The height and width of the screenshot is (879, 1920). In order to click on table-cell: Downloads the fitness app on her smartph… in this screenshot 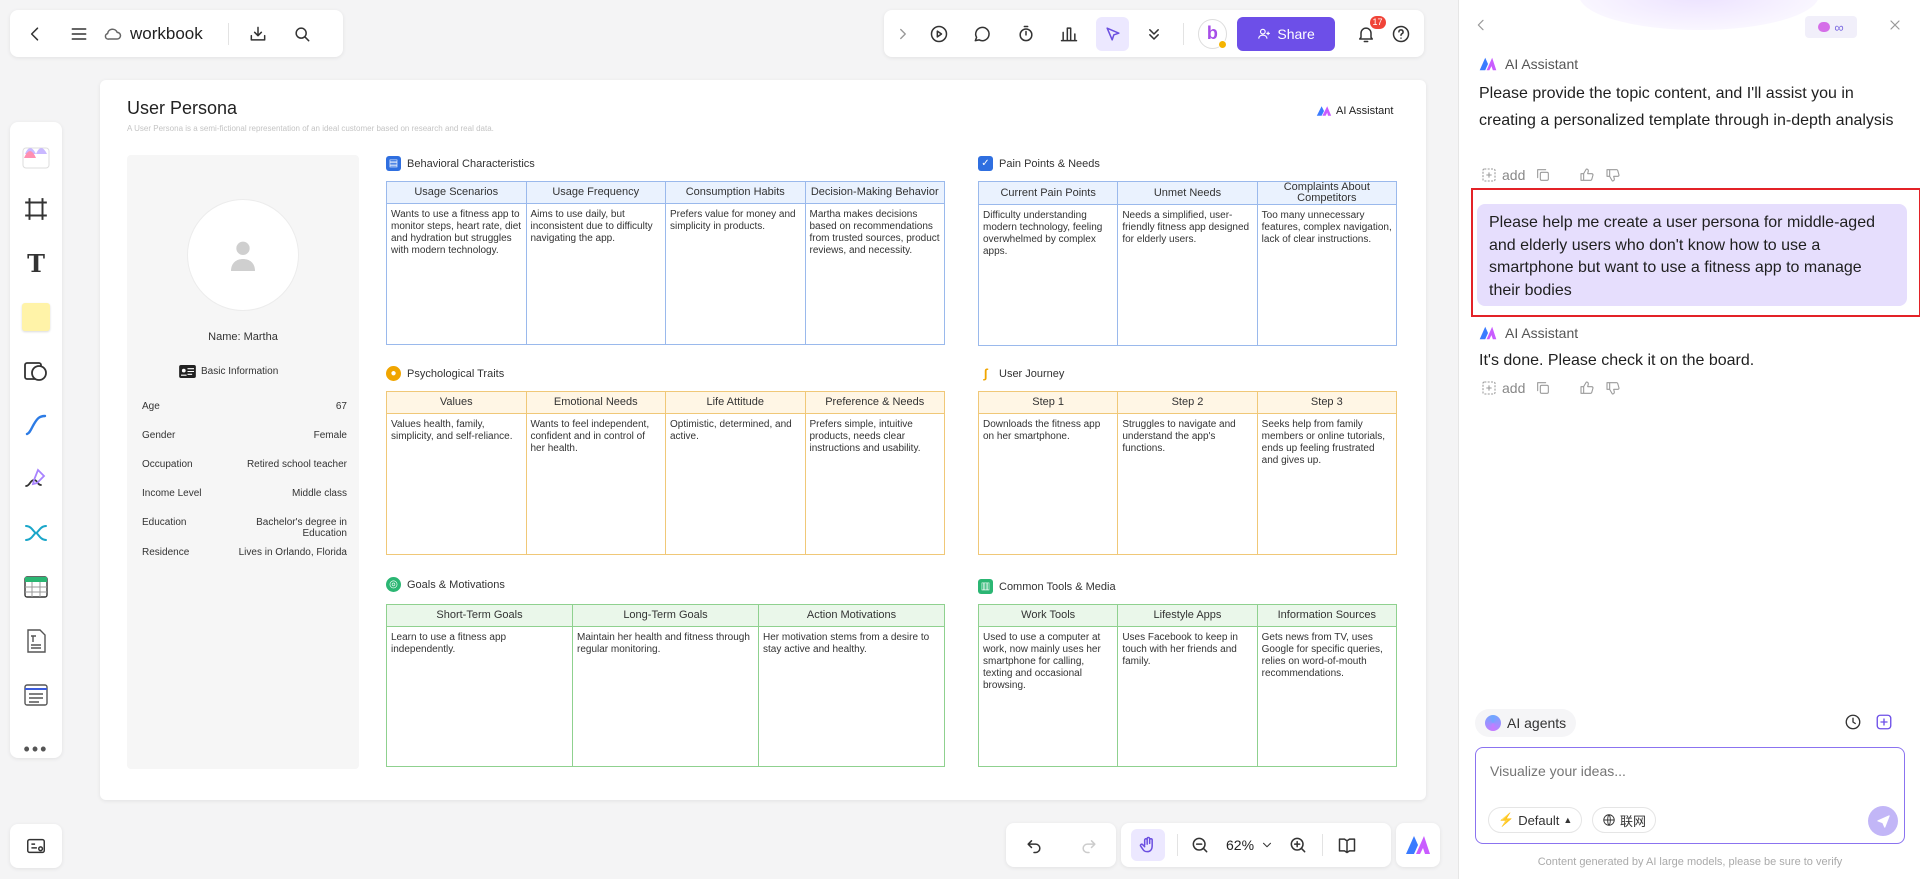, I will do `click(1048, 484)`.